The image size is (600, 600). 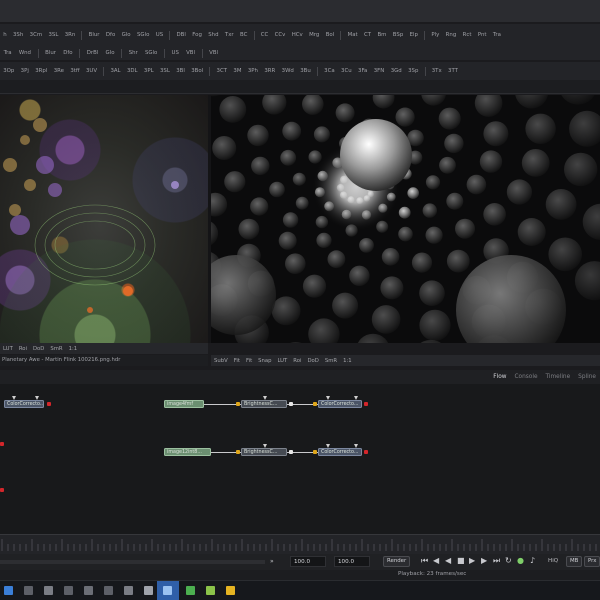 I want to click on tool-button-3fn: 3FN, so click(x=379, y=71).